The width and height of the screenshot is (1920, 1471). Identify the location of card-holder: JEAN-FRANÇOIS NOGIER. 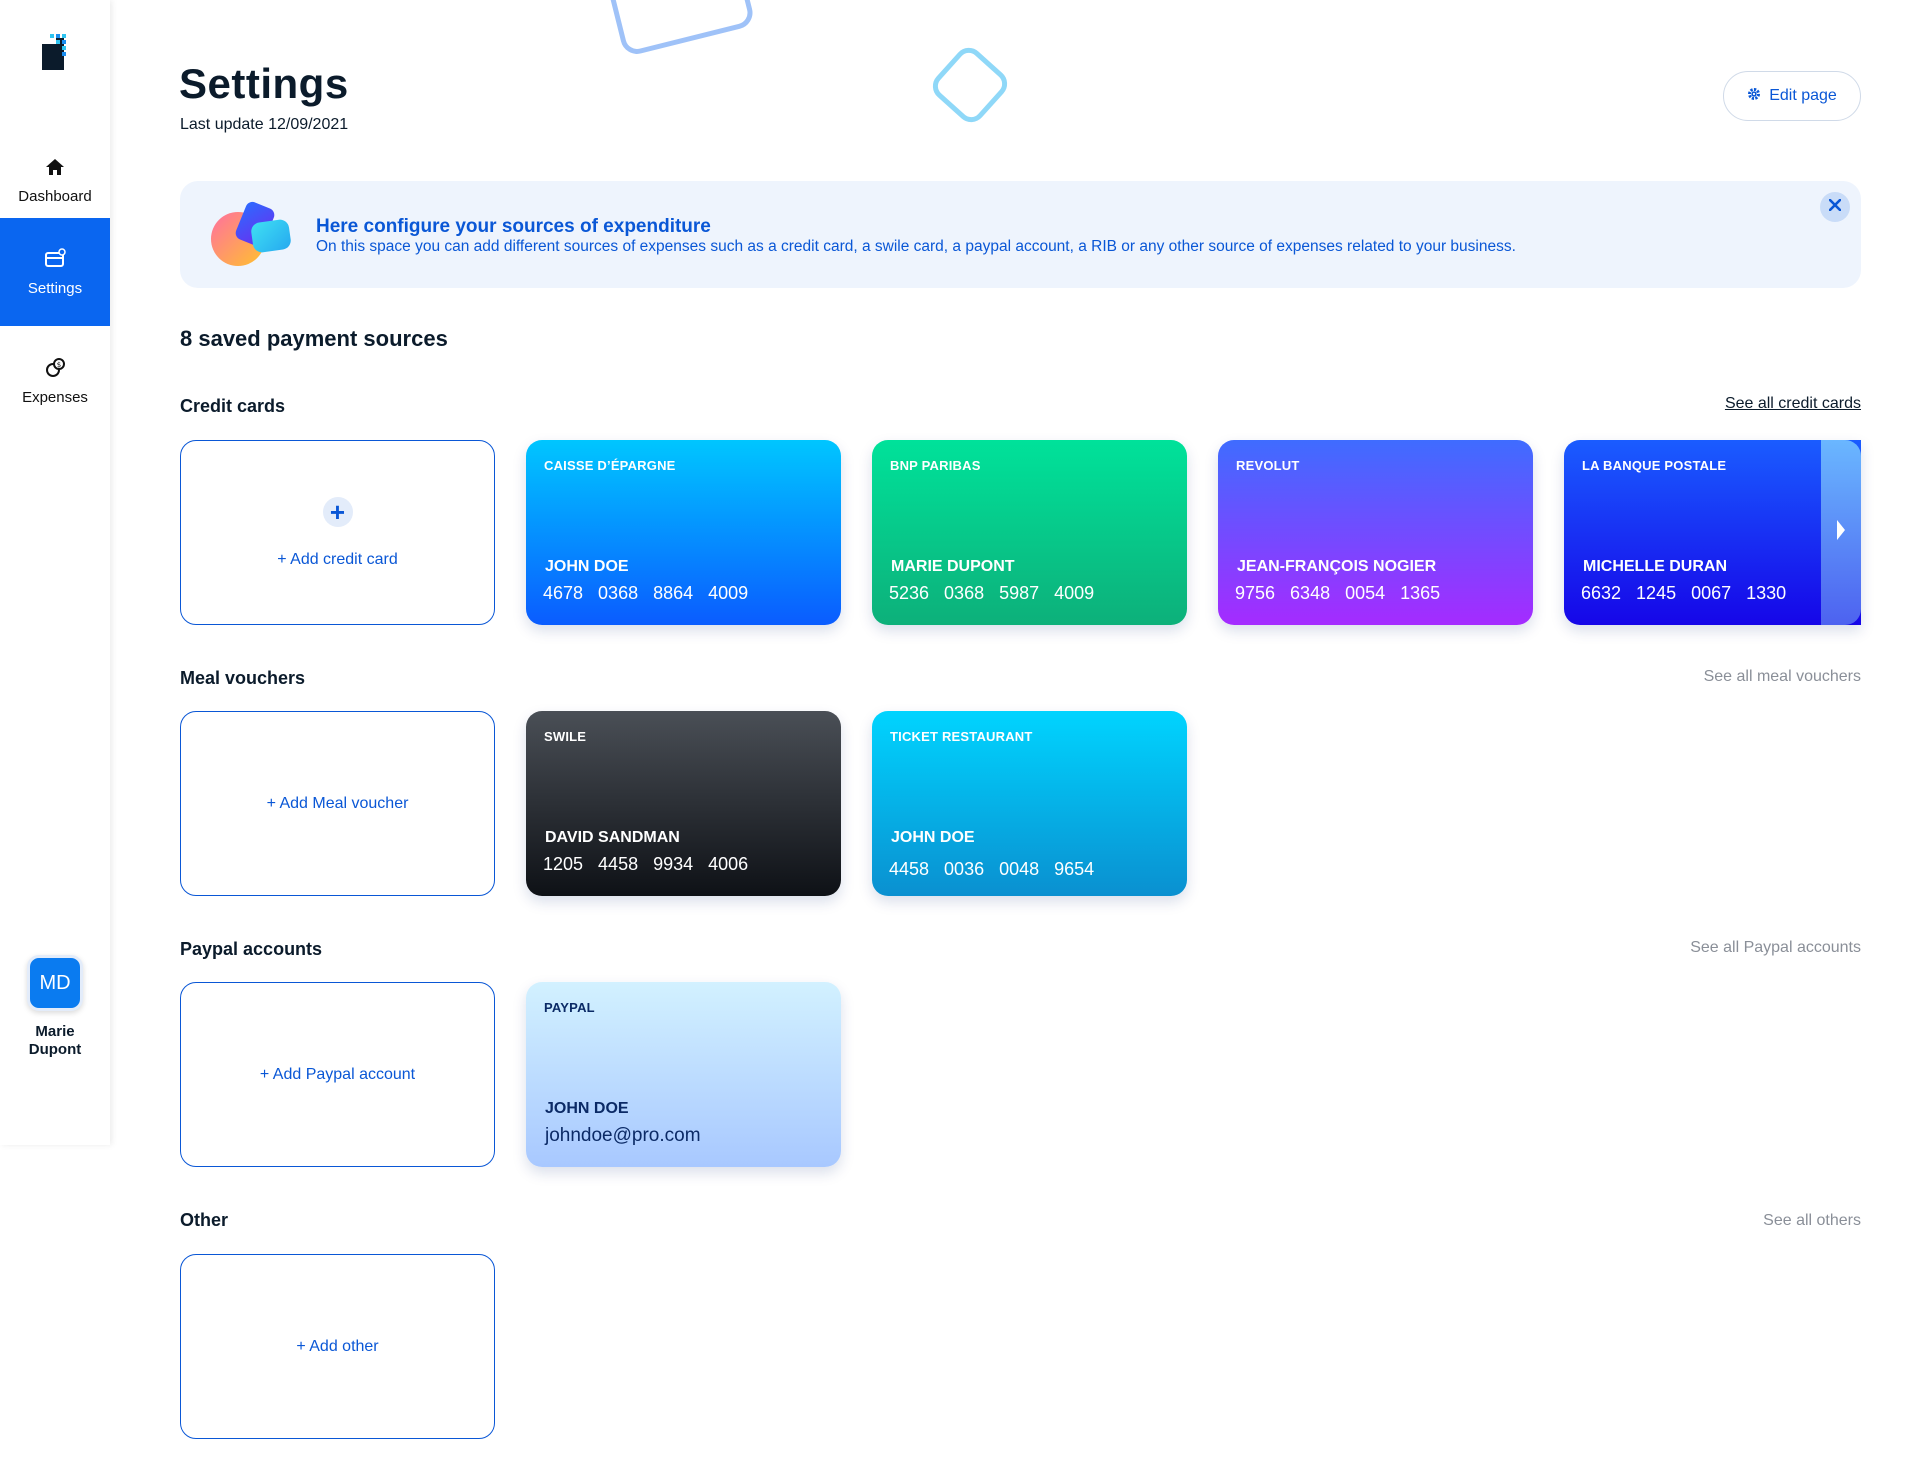
(1337, 566).